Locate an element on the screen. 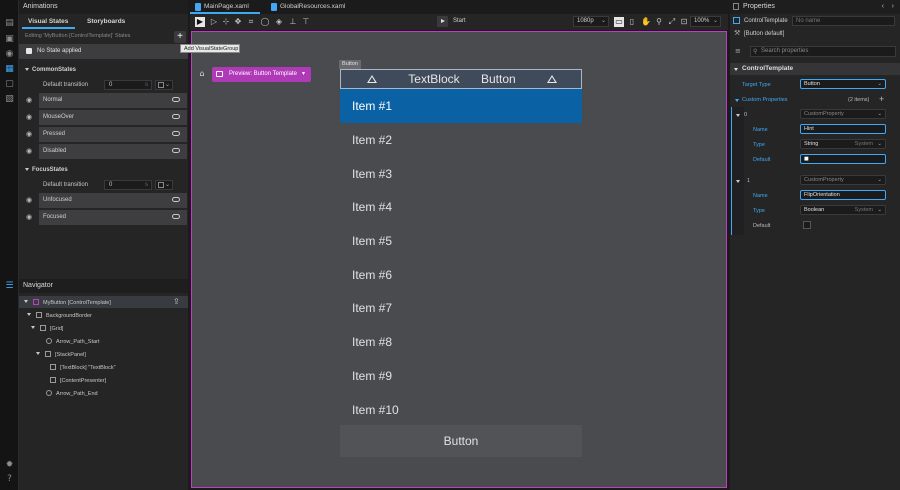 The width and height of the screenshot is (900, 490). filter-icon: ≡ is located at coordinates (738, 51).